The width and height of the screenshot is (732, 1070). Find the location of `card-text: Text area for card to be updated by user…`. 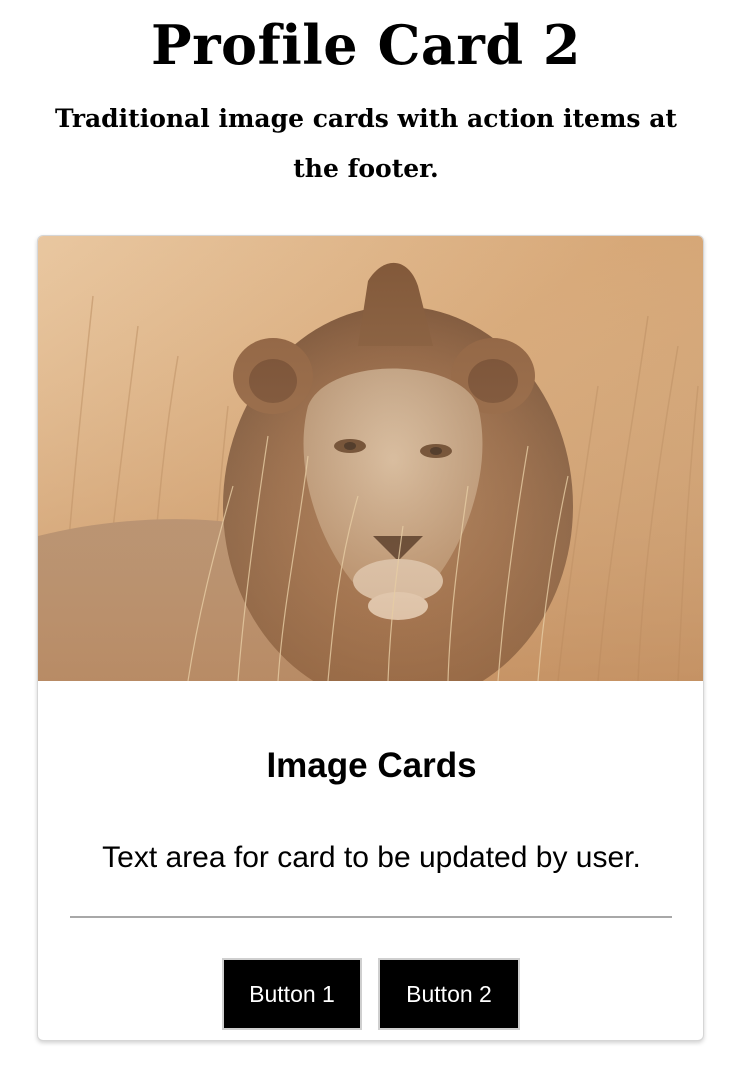

card-text: Text area for card to be updated by user… is located at coordinates (371, 857).